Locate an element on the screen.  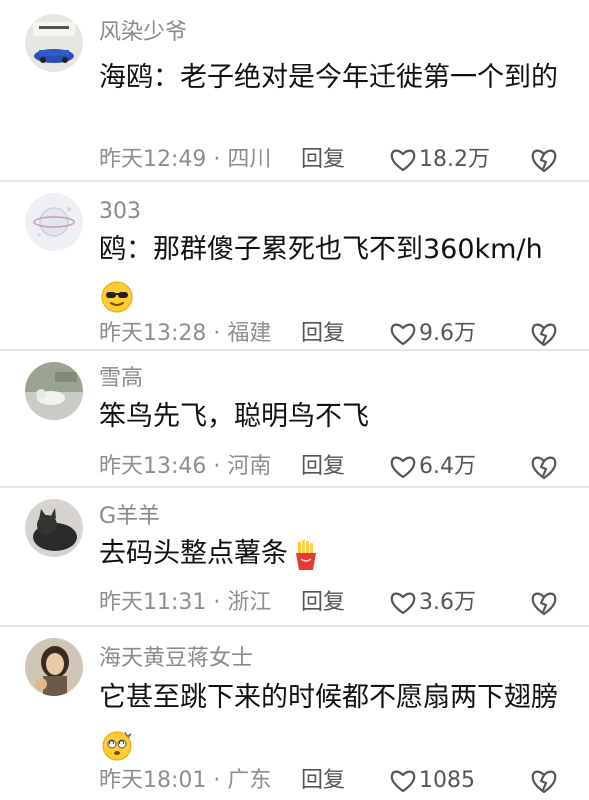
dizzy-face-emoji is located at coordinates (117, 745).